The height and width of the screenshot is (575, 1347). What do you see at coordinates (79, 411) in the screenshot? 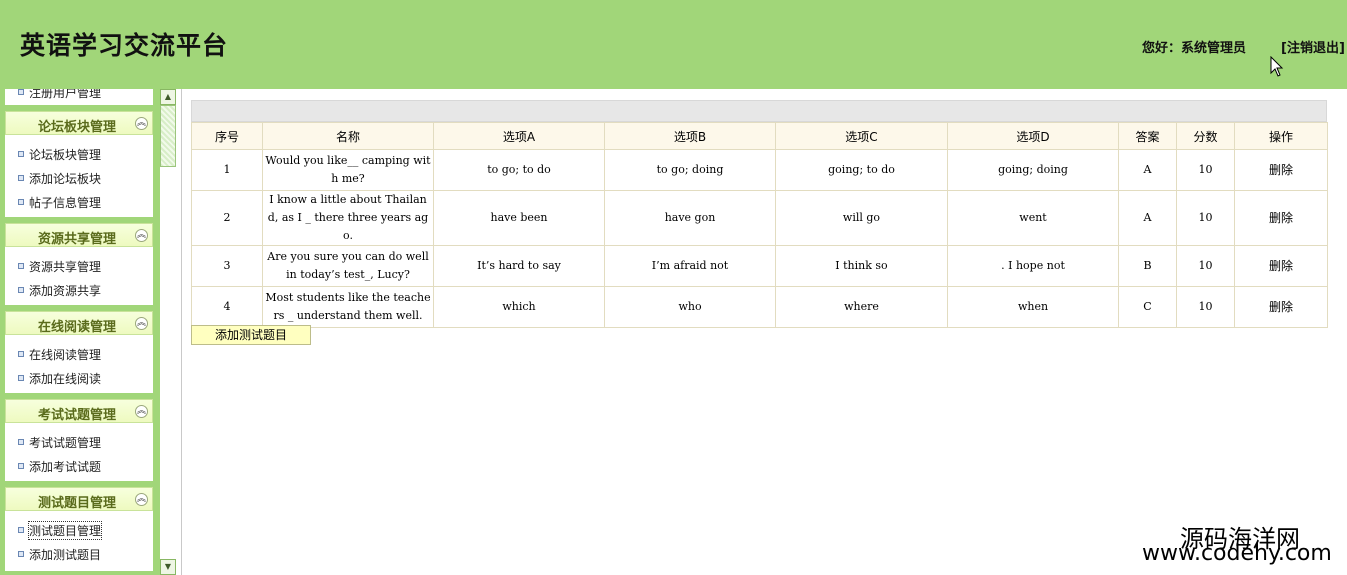
I see `group-header-exam: 考试试题管理 ︽` at bounding box center [79, 411].